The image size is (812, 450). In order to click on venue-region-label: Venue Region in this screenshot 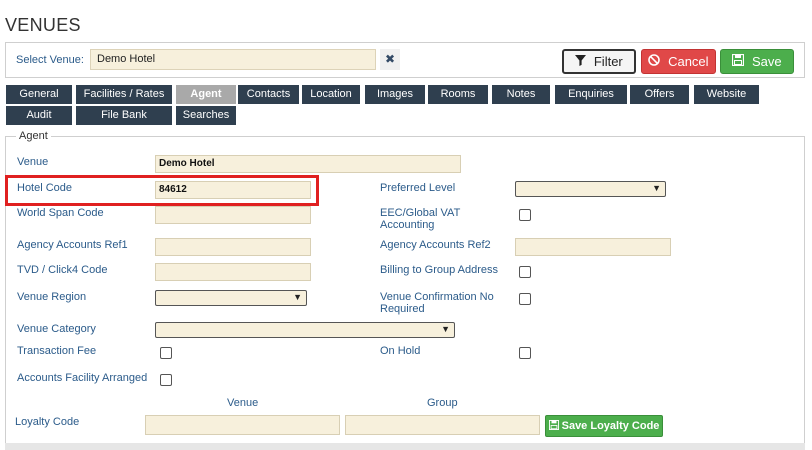, I will do `click(52, 297)`.